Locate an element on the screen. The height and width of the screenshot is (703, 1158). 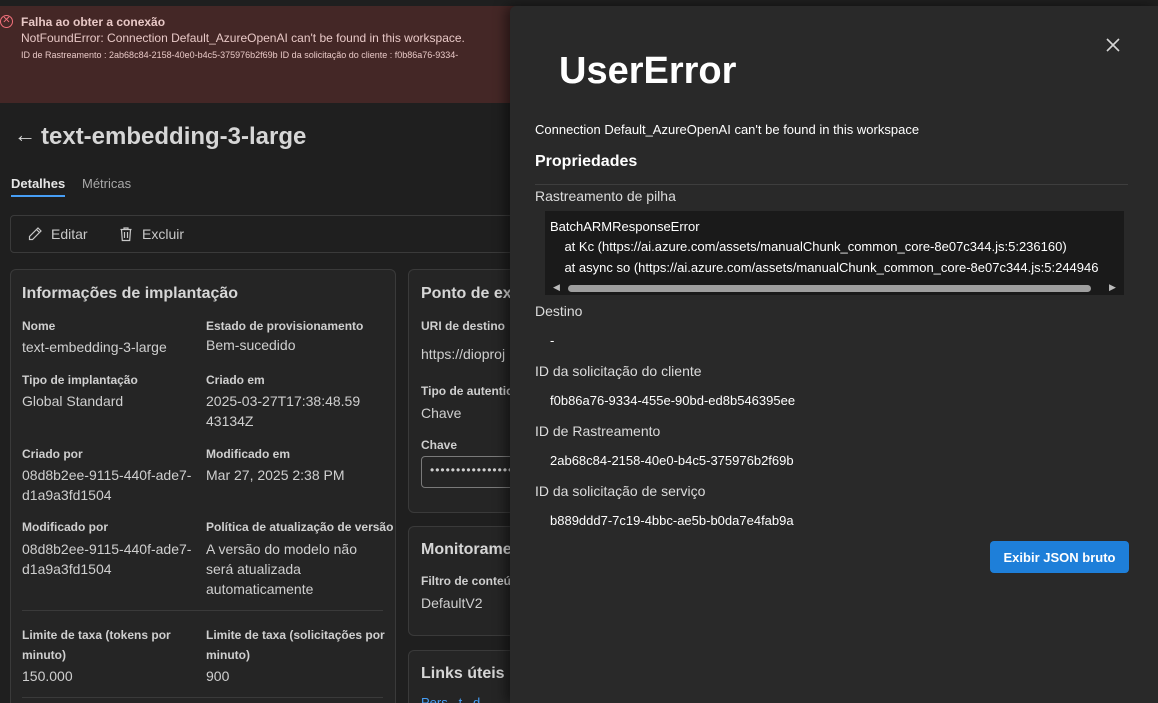
delete-button: Excluir is located at coordinates (151, 234).